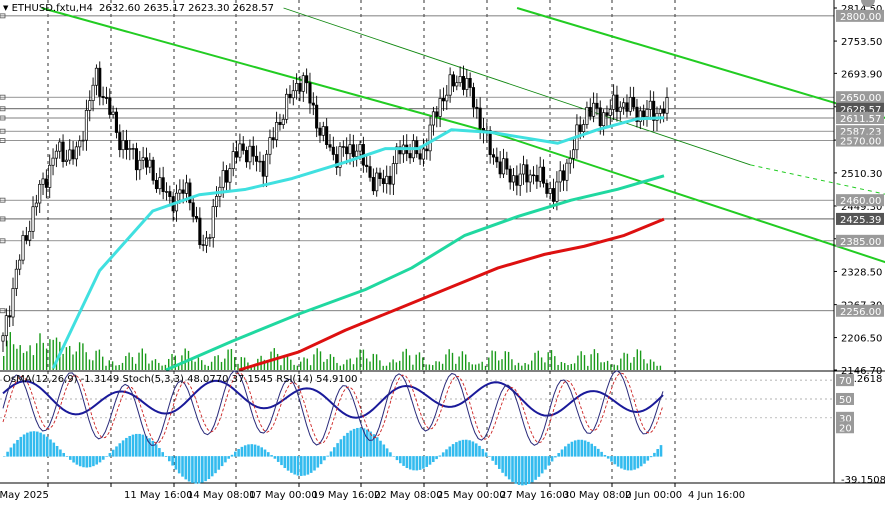 The width and height of the screenshot is (885, 506). I want to click on indicator-level-text: 70, so click(845, 381).